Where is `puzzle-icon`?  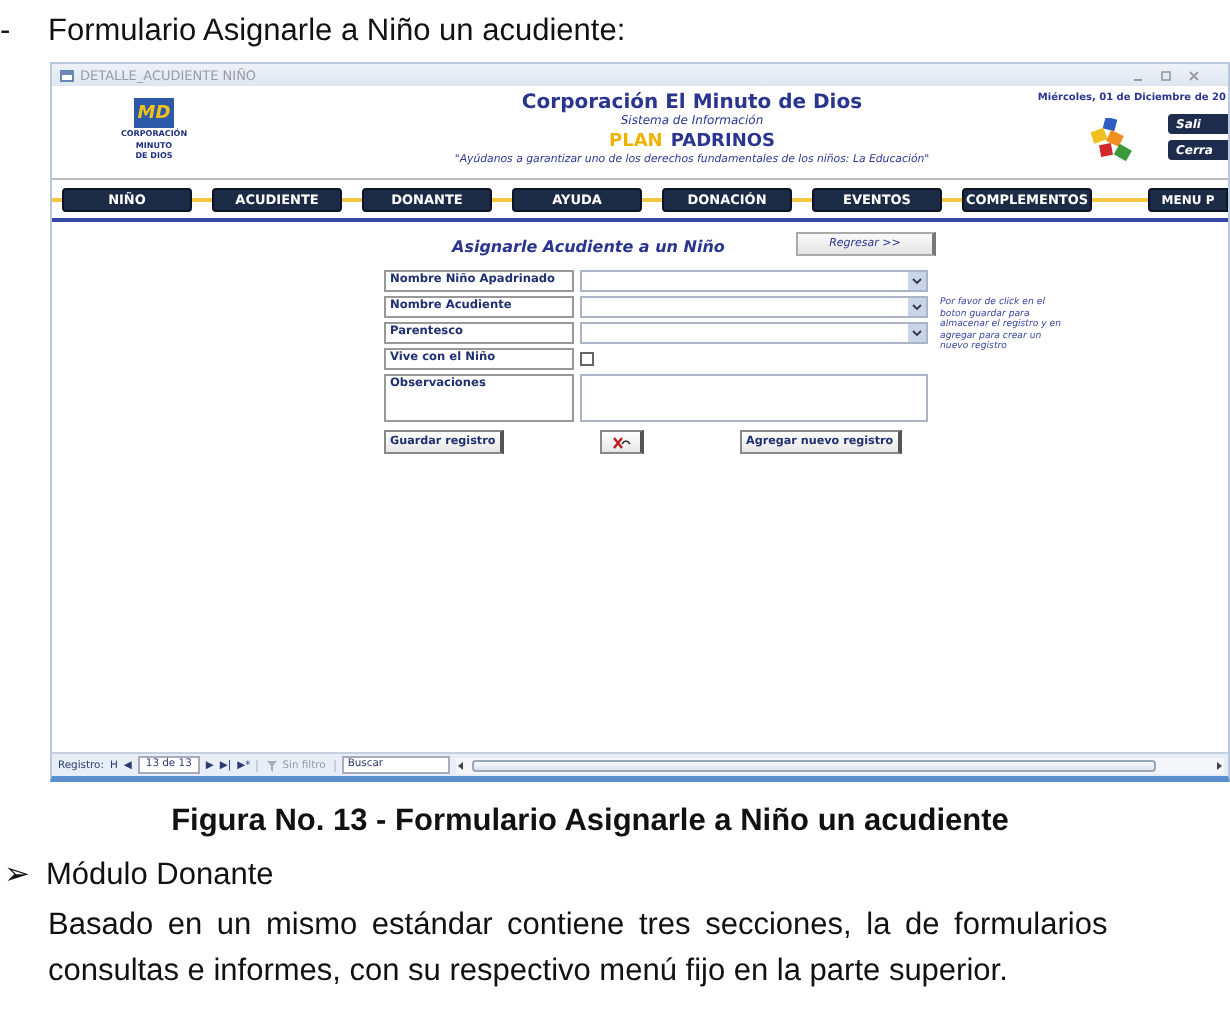
puzzle-icon is located at coordinates (1112, 140).